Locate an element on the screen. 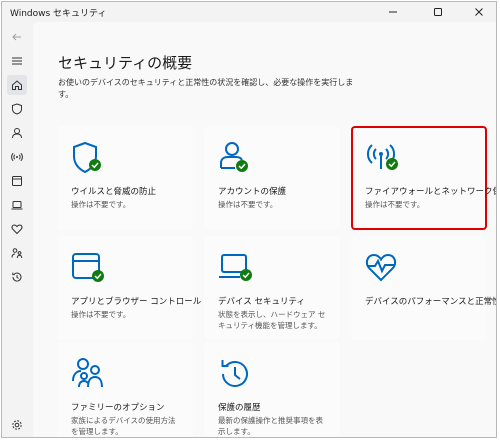  title-bar: Windows セキュリティ is located at coordinates (249, 12).